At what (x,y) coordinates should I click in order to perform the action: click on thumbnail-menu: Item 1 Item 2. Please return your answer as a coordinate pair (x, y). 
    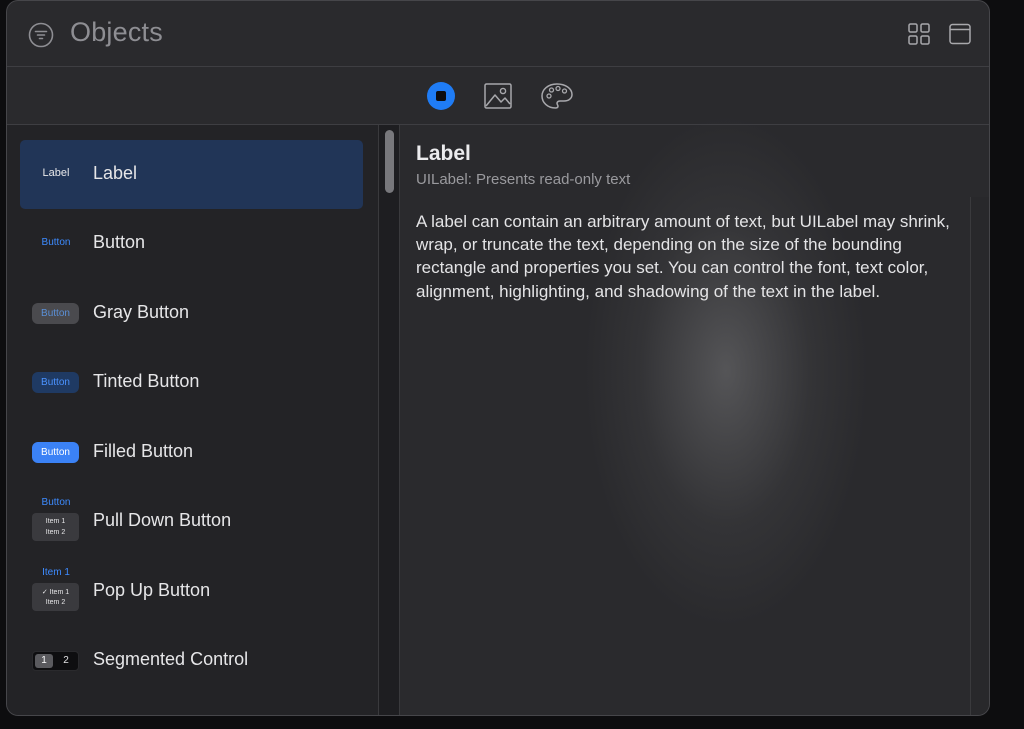
    Looking at the image, I should click on (55, 527).